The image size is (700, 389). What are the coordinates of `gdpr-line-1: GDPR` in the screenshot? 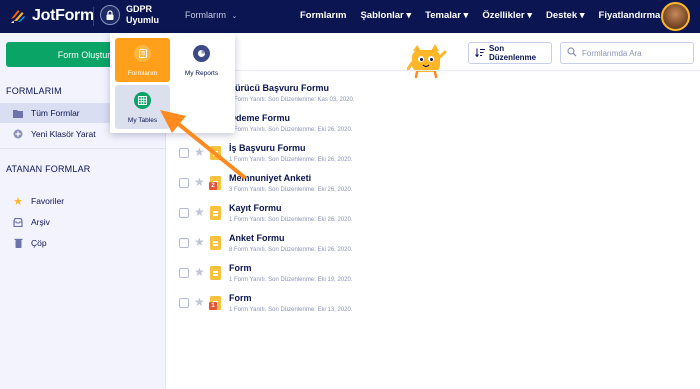 It's located at (139, 9).